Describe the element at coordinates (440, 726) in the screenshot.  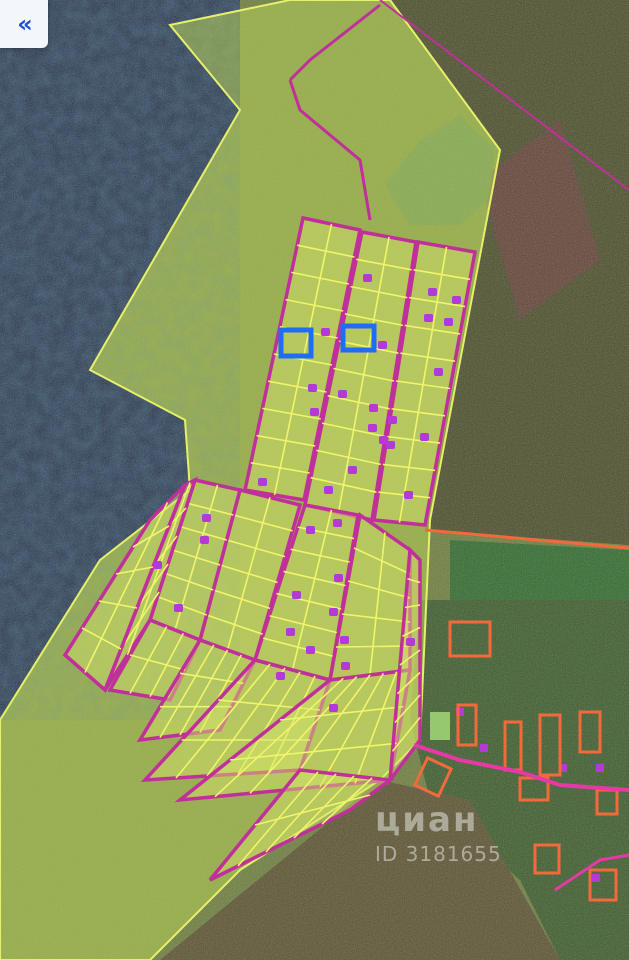
I see `green-lot` at that location.